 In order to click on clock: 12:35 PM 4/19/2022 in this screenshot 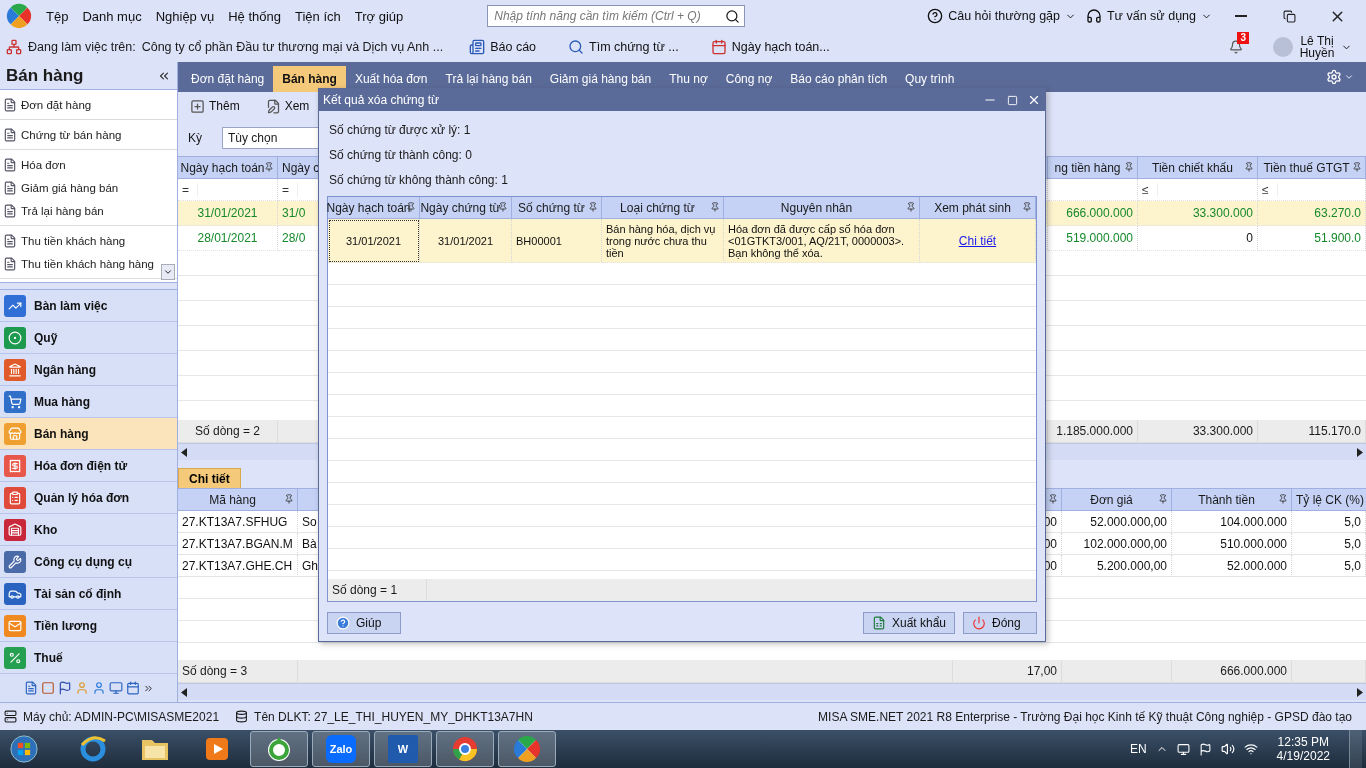, I will do `click(1303, 749)`.